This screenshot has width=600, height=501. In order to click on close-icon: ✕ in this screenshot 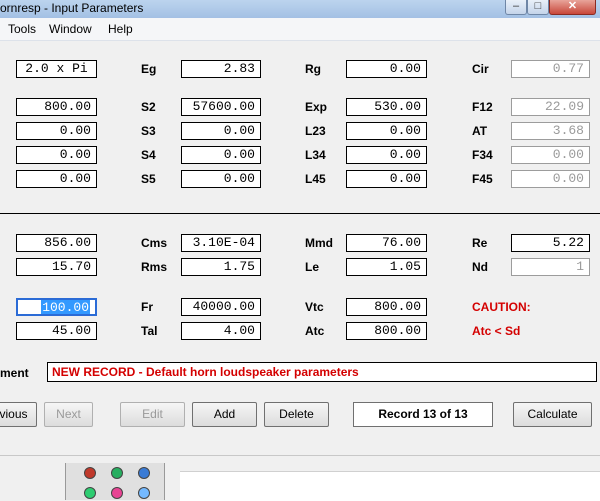, I will do `click(572, 6)`.